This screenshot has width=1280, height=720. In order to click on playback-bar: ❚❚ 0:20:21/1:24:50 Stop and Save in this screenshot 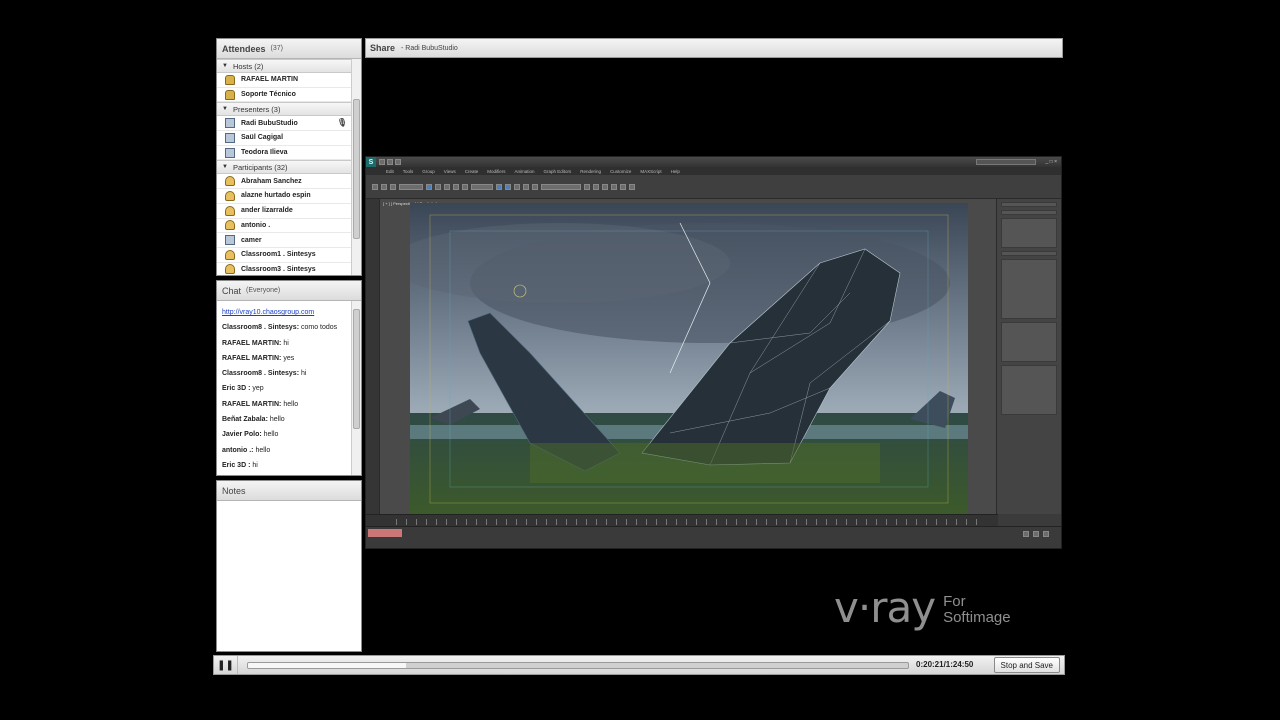, I will do `click(639, 665)`.